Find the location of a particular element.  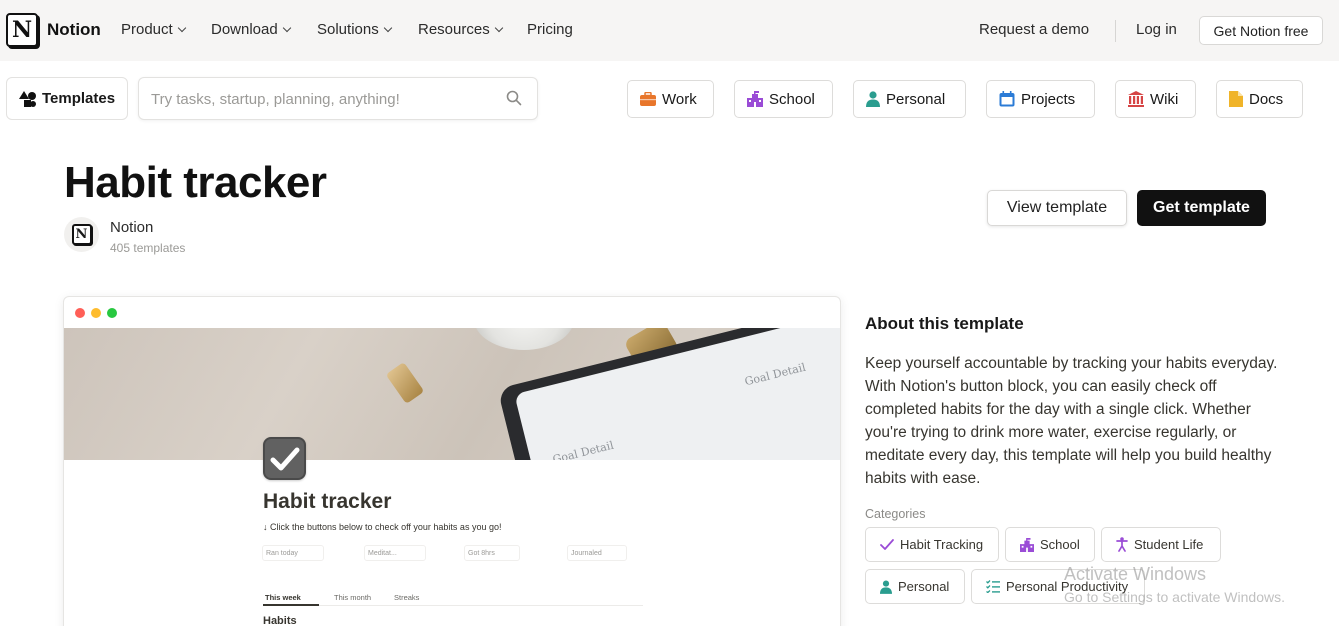

preview-page-title: Habit tracker is located at coordinates (327, 501).